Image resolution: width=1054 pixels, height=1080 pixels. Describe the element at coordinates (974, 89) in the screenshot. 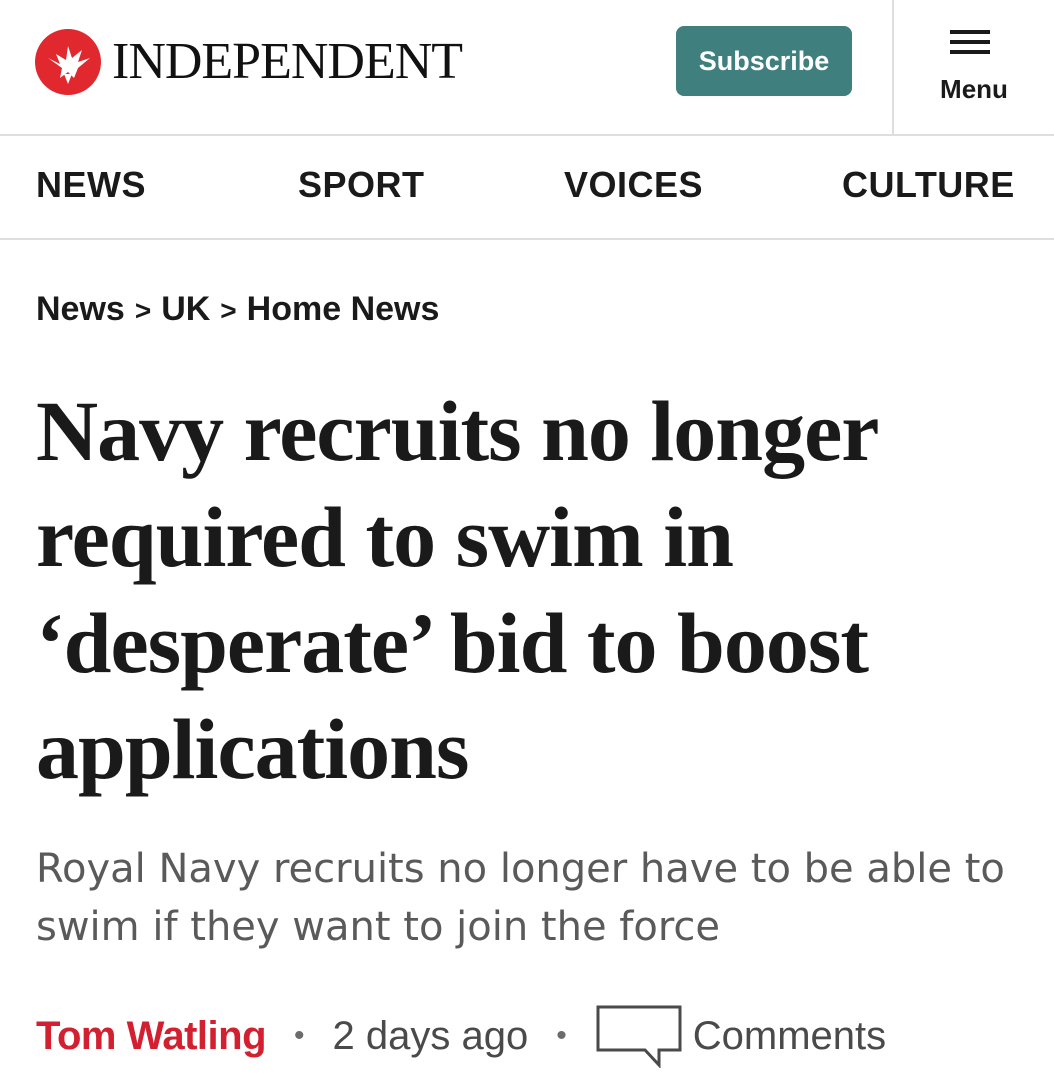

I see `menu-label: Menu` at that location.